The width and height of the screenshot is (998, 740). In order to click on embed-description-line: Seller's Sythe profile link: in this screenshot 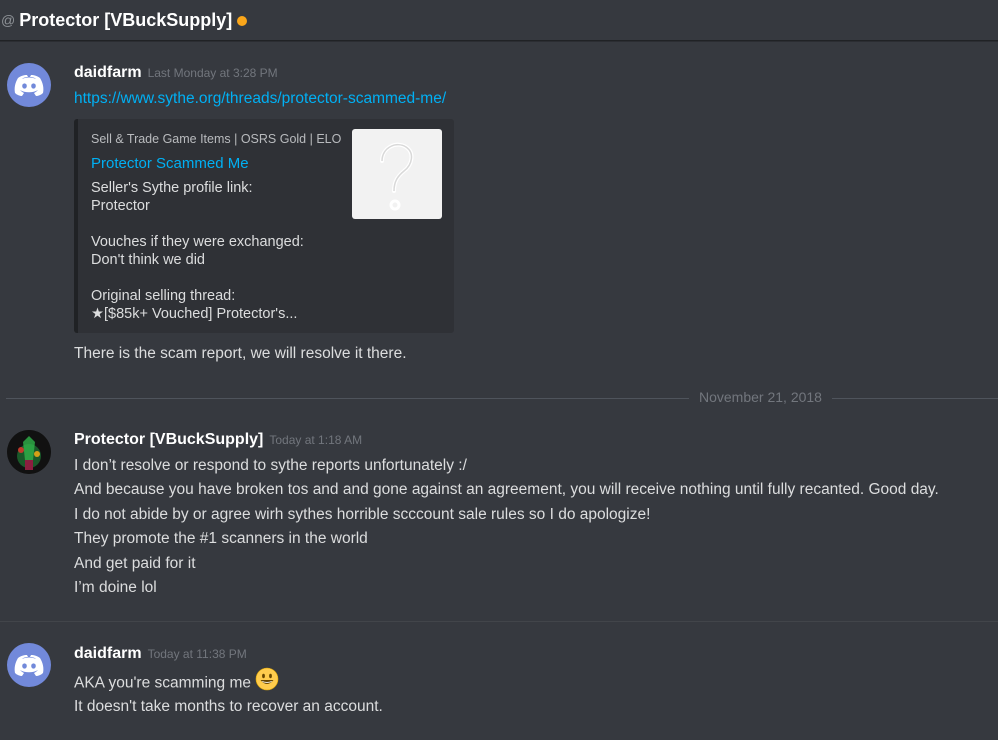, I will do `click(172, 188)`.